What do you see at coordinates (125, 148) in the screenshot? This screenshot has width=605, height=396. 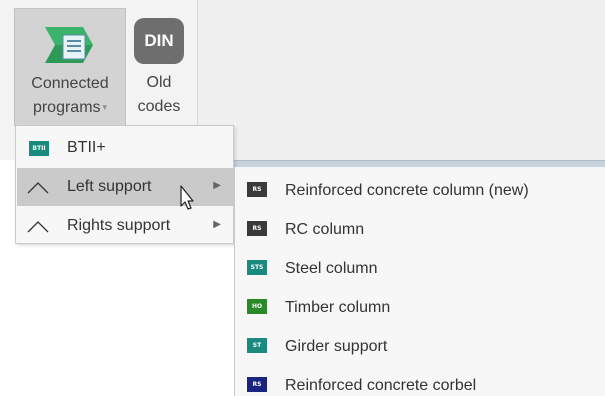 I see `menu-item-btii: BTII BTII+` at bounding box center [125, 148].